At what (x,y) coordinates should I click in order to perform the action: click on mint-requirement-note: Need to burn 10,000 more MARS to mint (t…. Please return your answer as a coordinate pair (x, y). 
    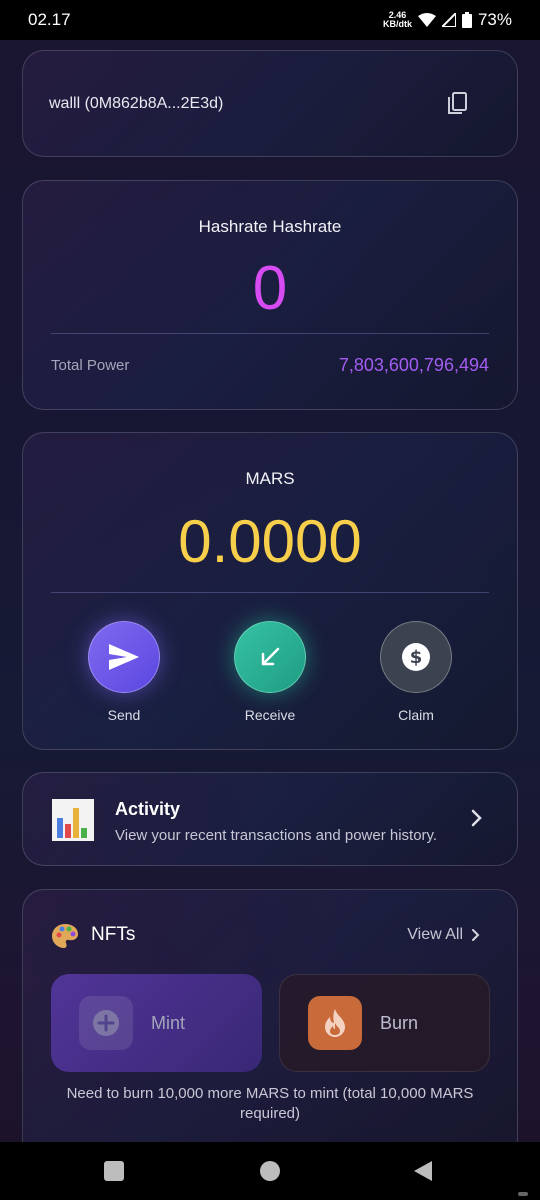
    Looking at the image, I should click on (270, 1103).